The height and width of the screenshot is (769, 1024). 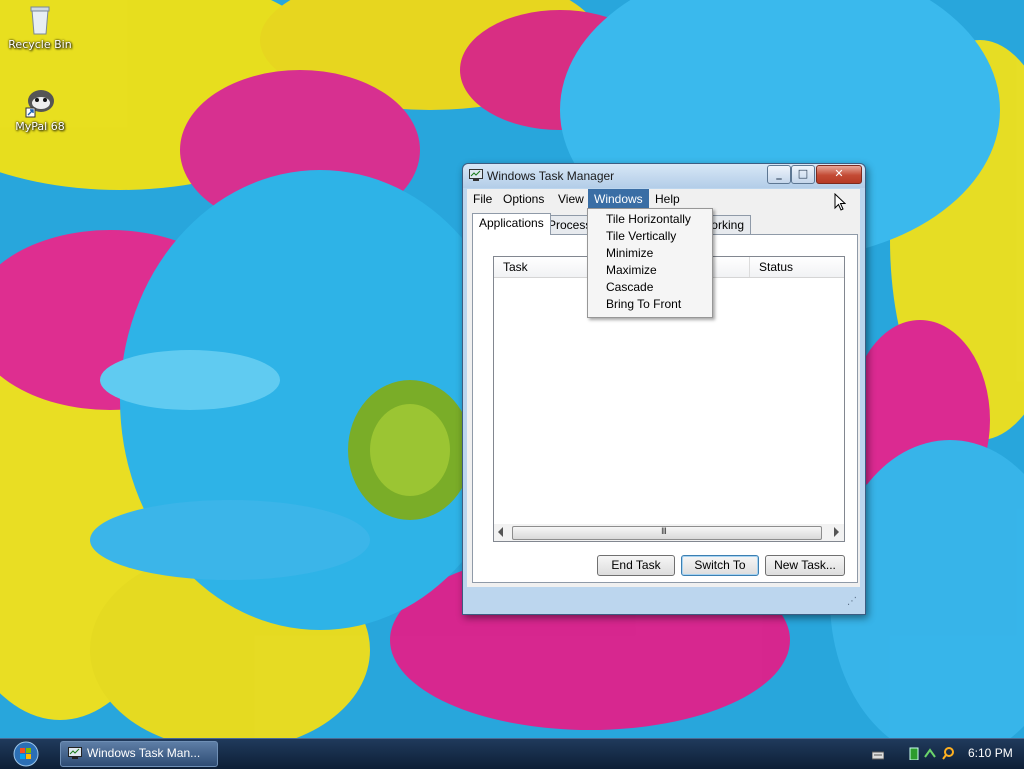 I want to click on desktop-icon-recycle-bin: Recycle Bin, so click(x=40, y=26).